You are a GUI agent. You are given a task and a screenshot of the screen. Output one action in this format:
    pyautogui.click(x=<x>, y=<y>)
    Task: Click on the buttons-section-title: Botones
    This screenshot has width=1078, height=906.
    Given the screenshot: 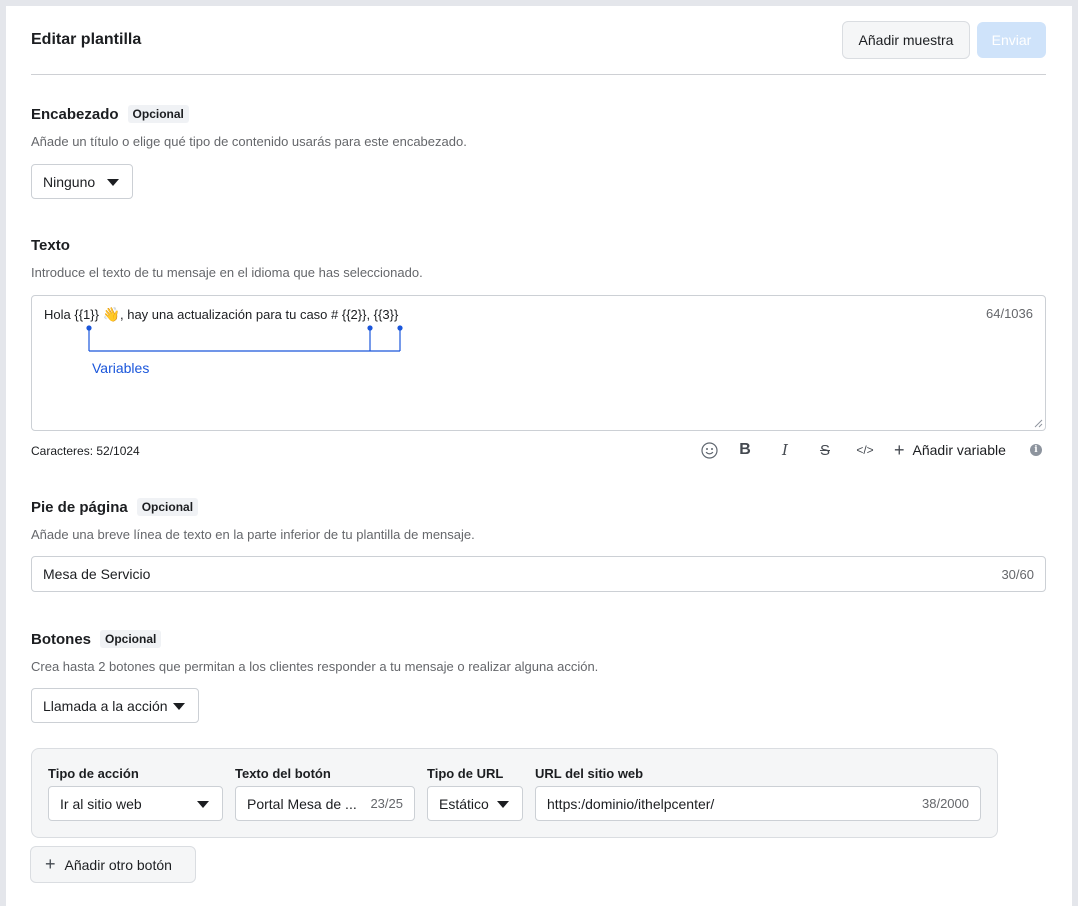 What is the action you would take?
    pyautogui.click(x=61, y=639)
    